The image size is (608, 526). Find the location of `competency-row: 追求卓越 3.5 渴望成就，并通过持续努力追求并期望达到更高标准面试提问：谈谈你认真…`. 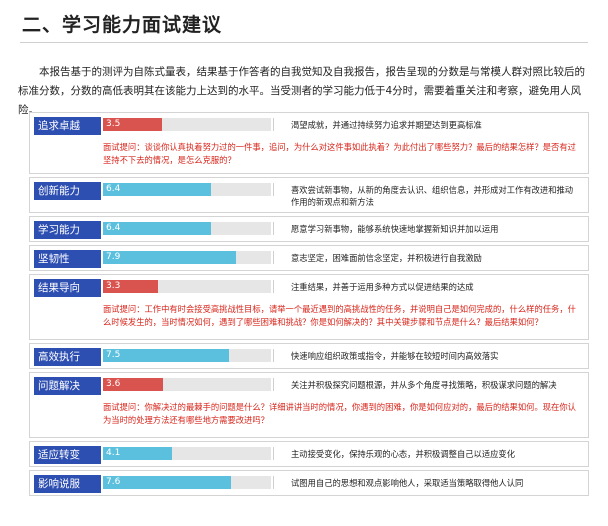

competency-row: 追求卓越 3.5 渴望成就，并通过持续努力追求并期望达到更高标准面试提问：谈谈你认真… is located at coordinates (309, 143).